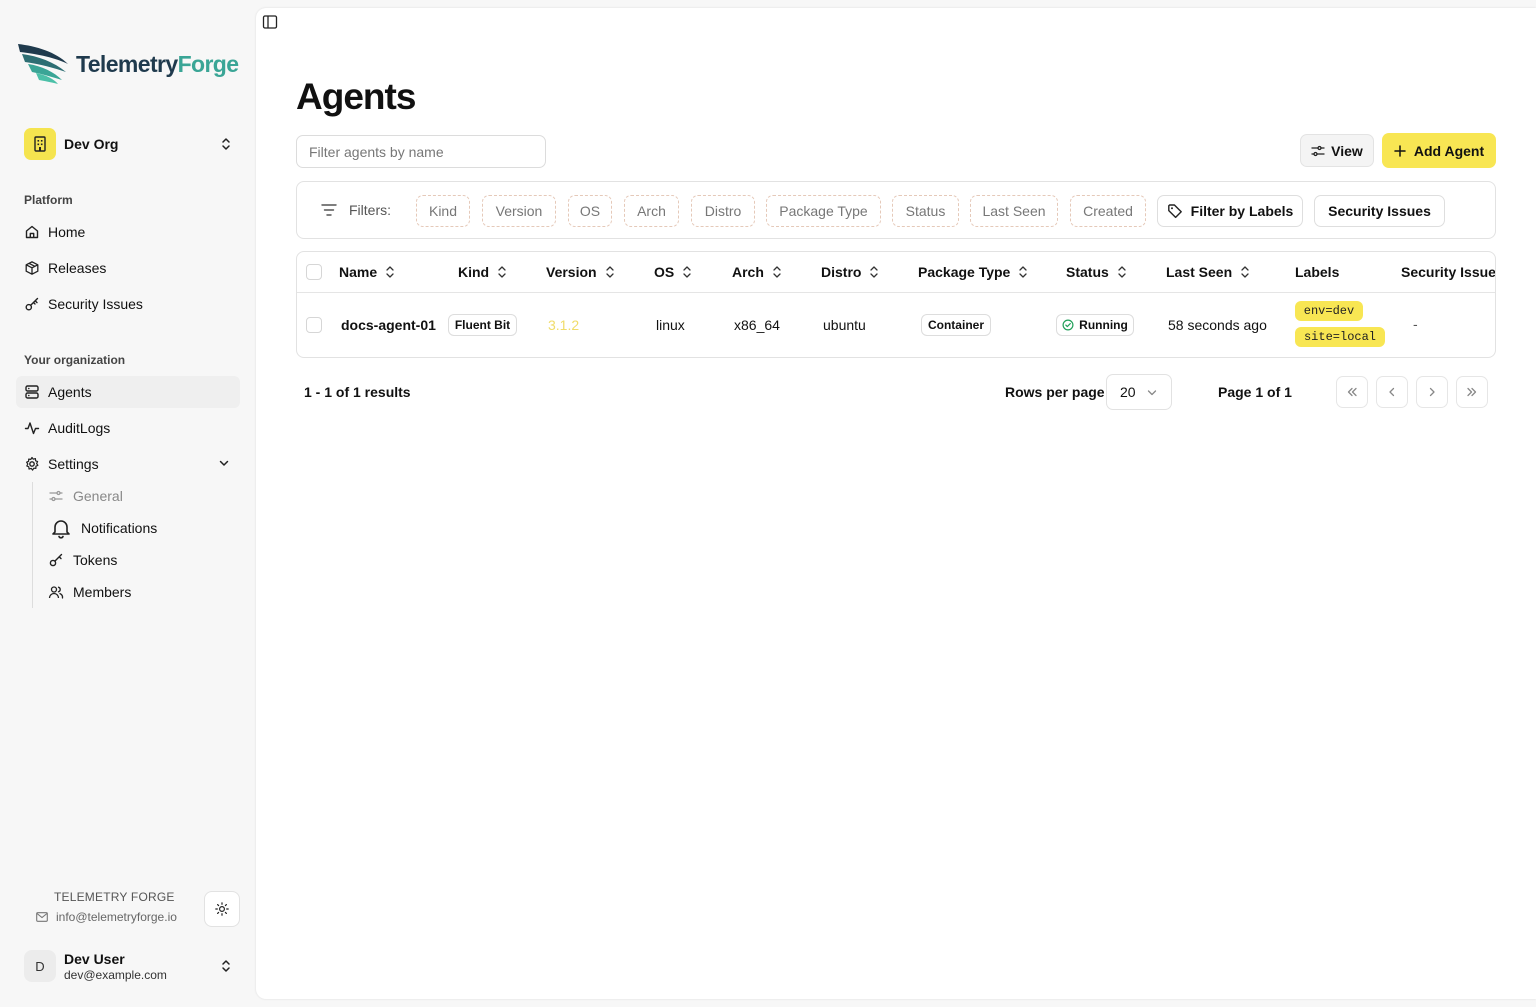 Image resolution: width=1536 pixels, height=1007 pixels. I want to click on nav-item-agents: Agents, so click(128, 392).